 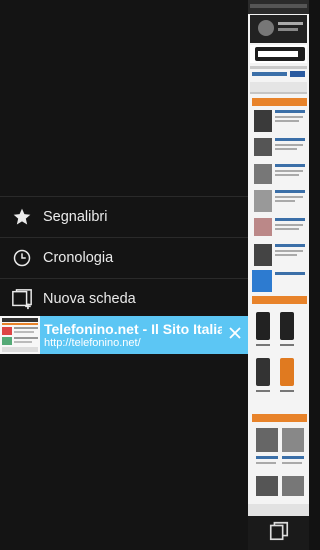 I want to click on menu-item-label: Cronologia, so click(x=78, y=258).